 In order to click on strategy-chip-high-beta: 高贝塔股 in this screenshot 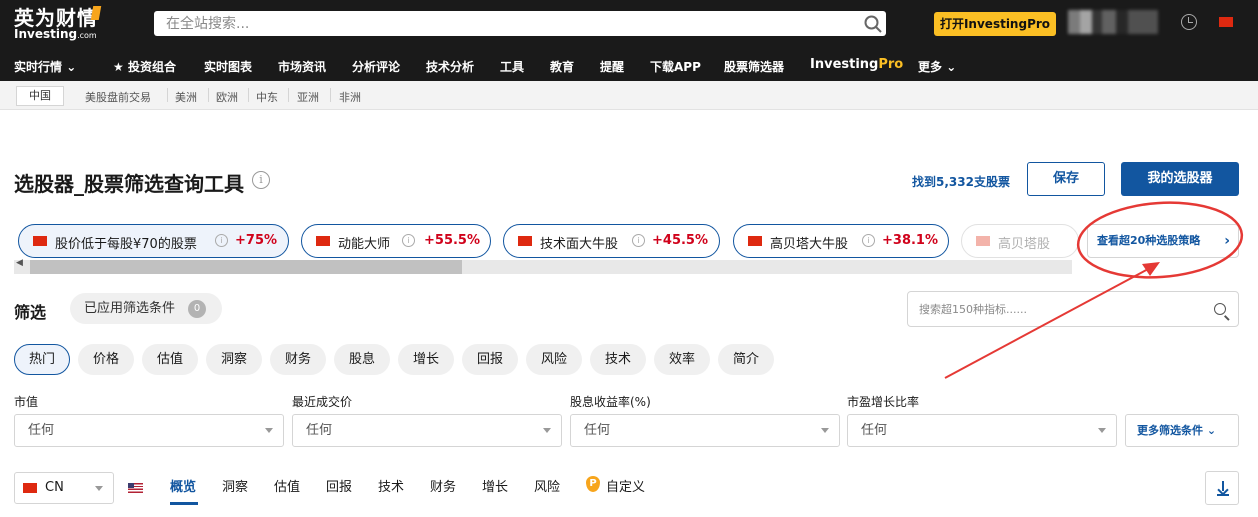, I will do `click(1020, 241)`.